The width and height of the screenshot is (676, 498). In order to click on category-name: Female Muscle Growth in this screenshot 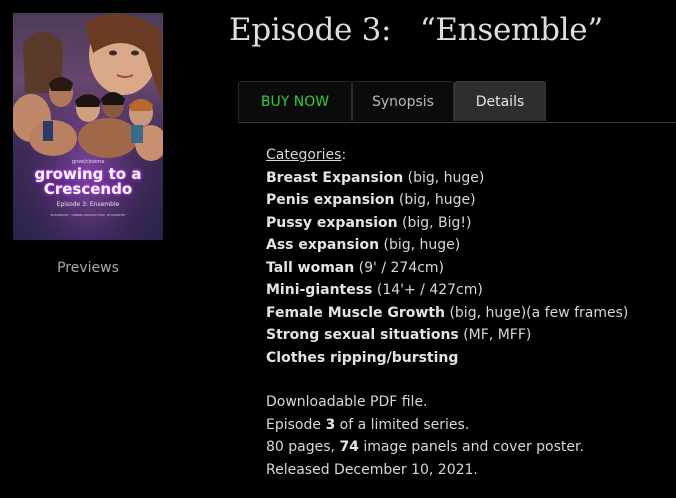, I will do `click(355, 312)`.